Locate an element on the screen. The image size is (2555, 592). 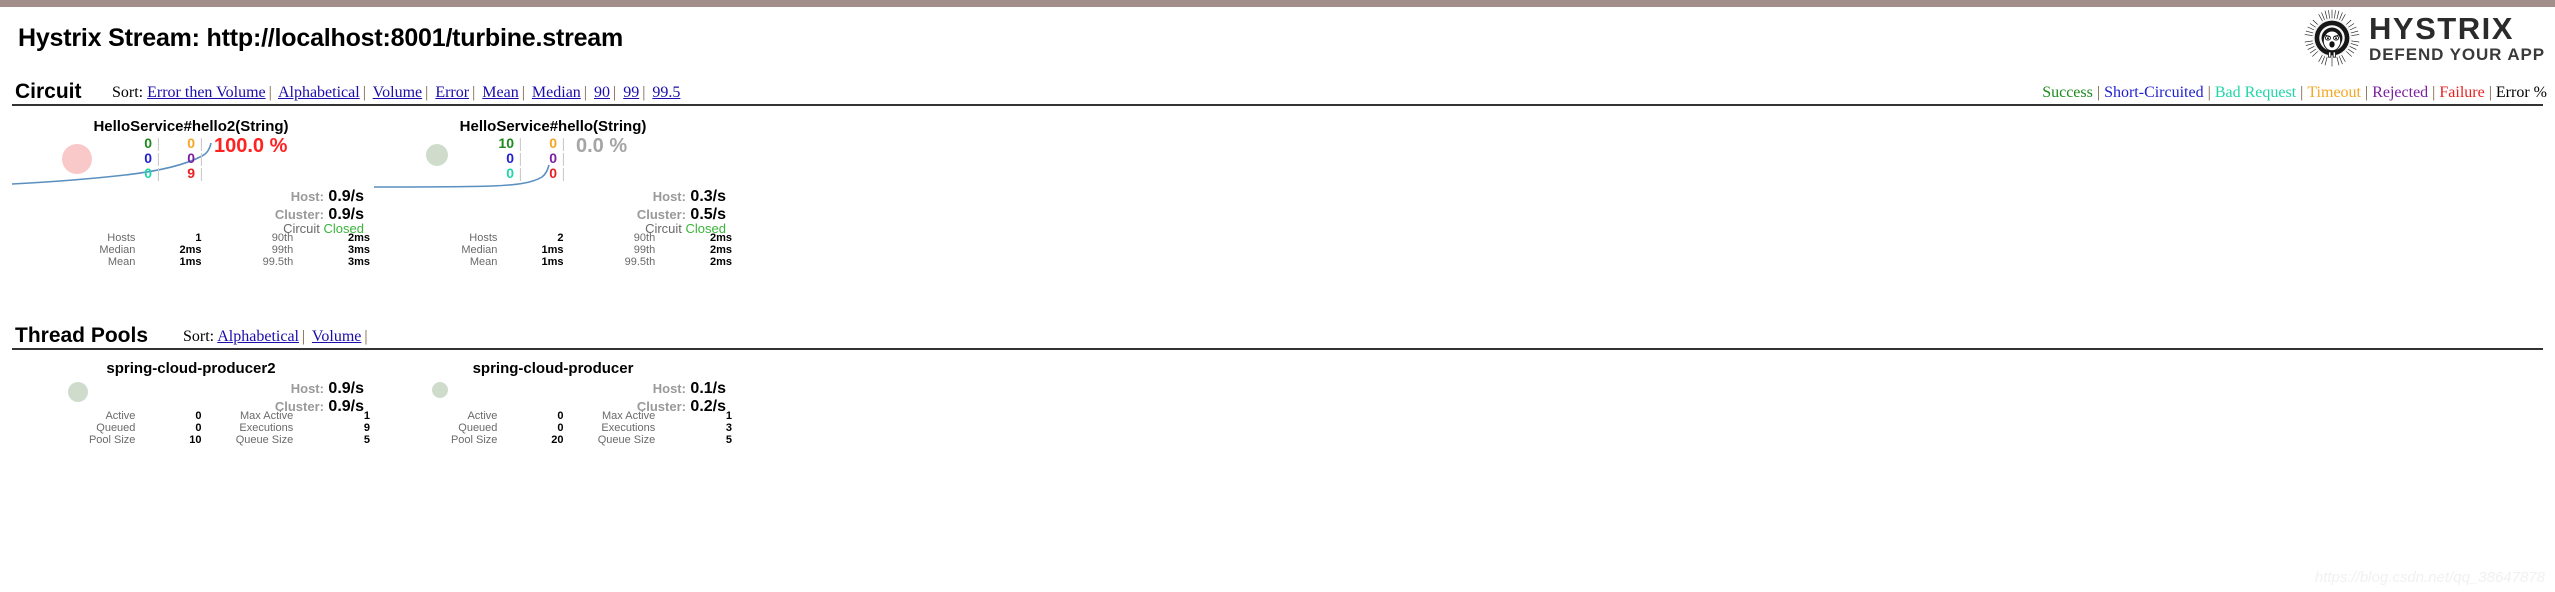
threadpool-sort-link-alphabetical: Alphabetical is located at coordinates (258, 336).